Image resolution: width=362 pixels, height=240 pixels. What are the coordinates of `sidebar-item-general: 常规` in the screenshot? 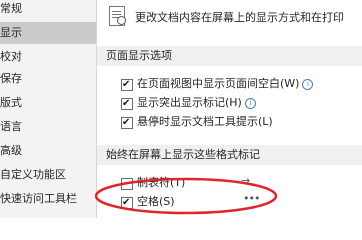 It's located at (48, 10).